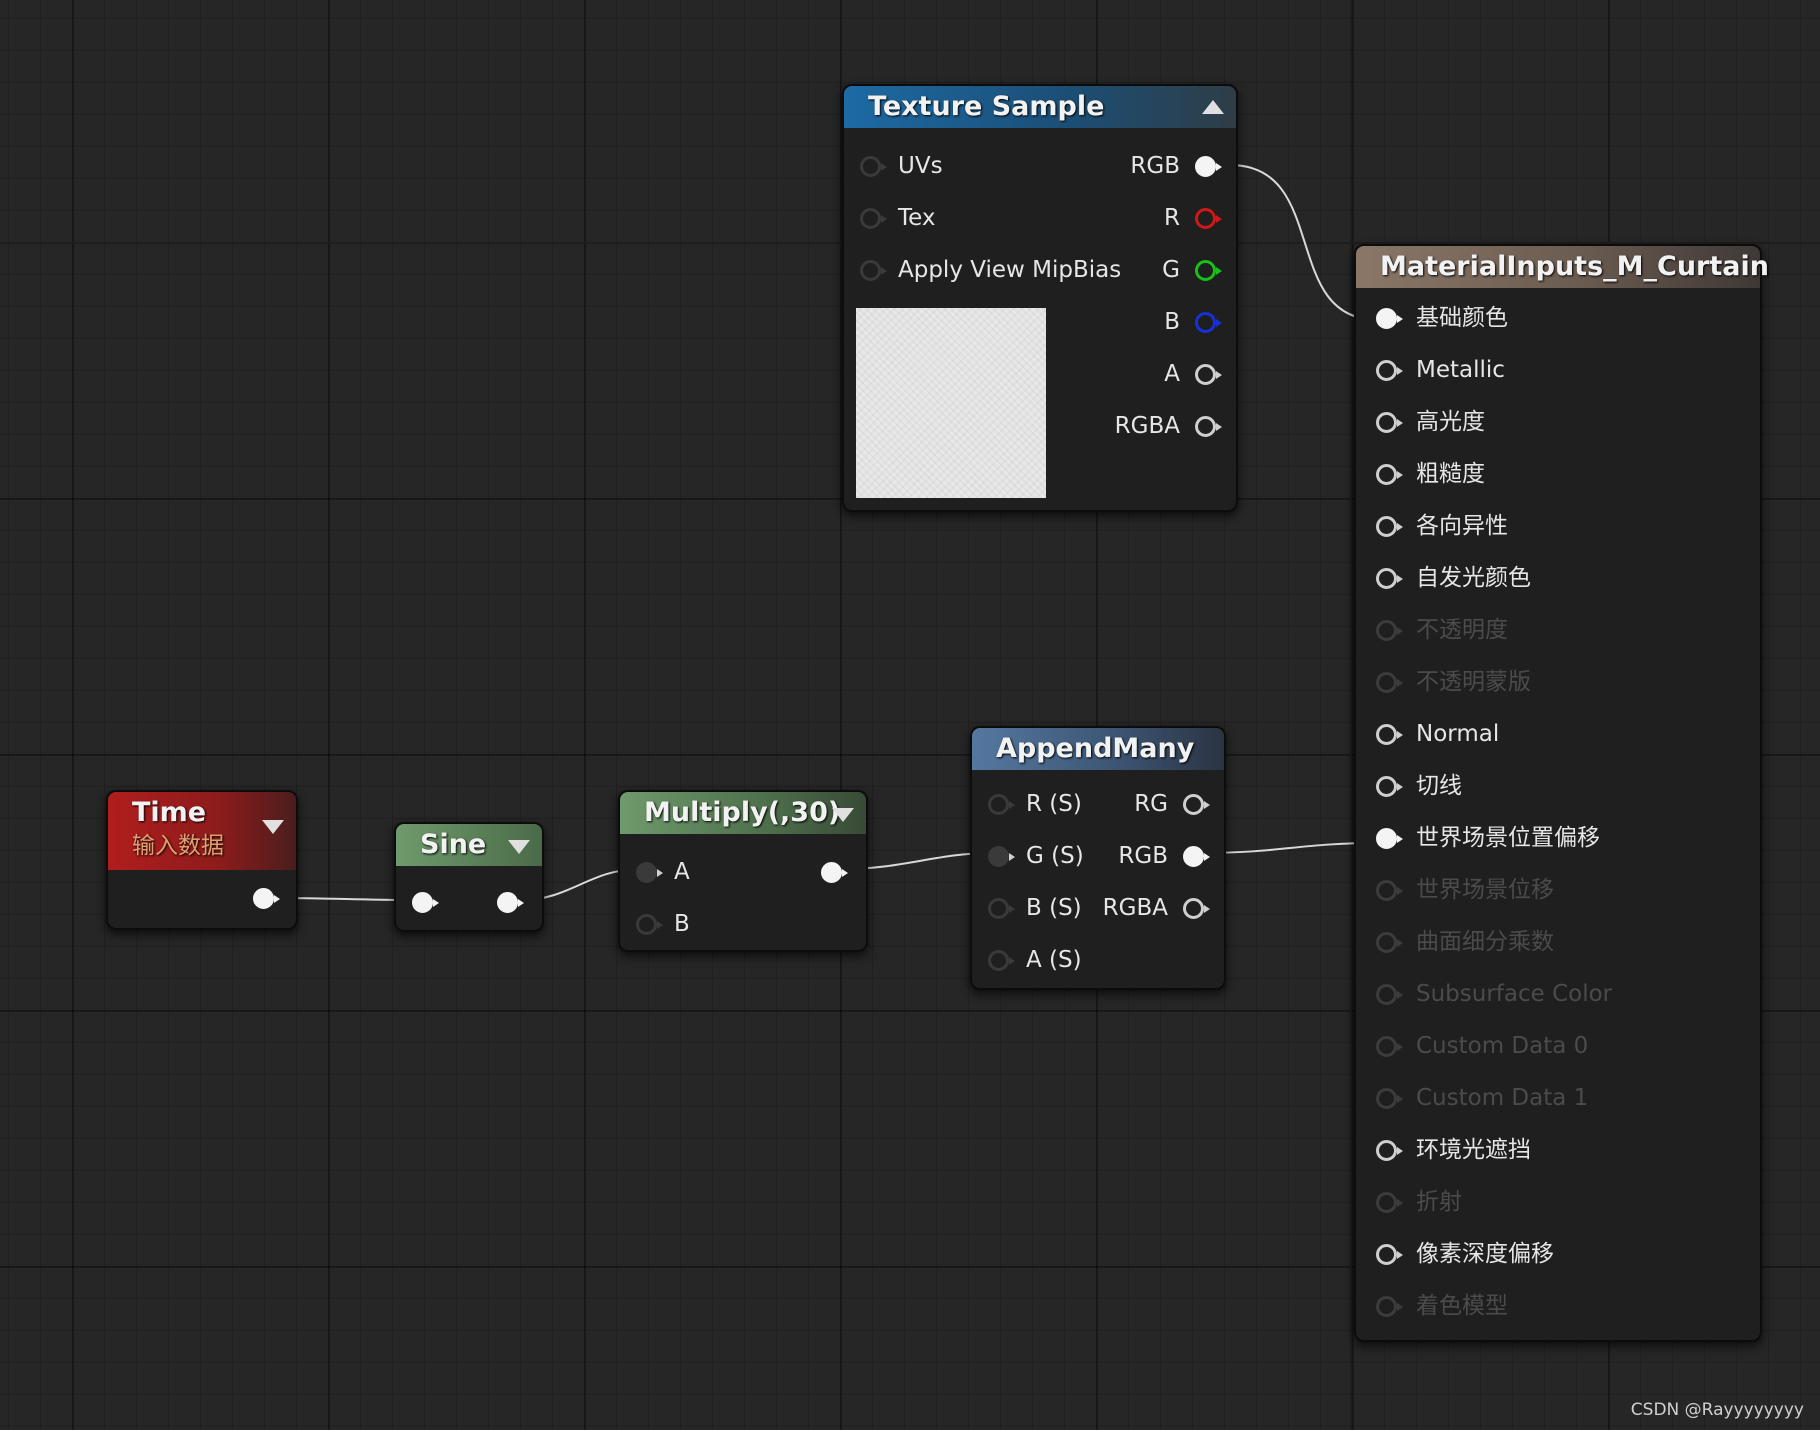 This screenshot has width=1820, height=1430. I want to click on input-pin-r-s, so click(1001, 804).